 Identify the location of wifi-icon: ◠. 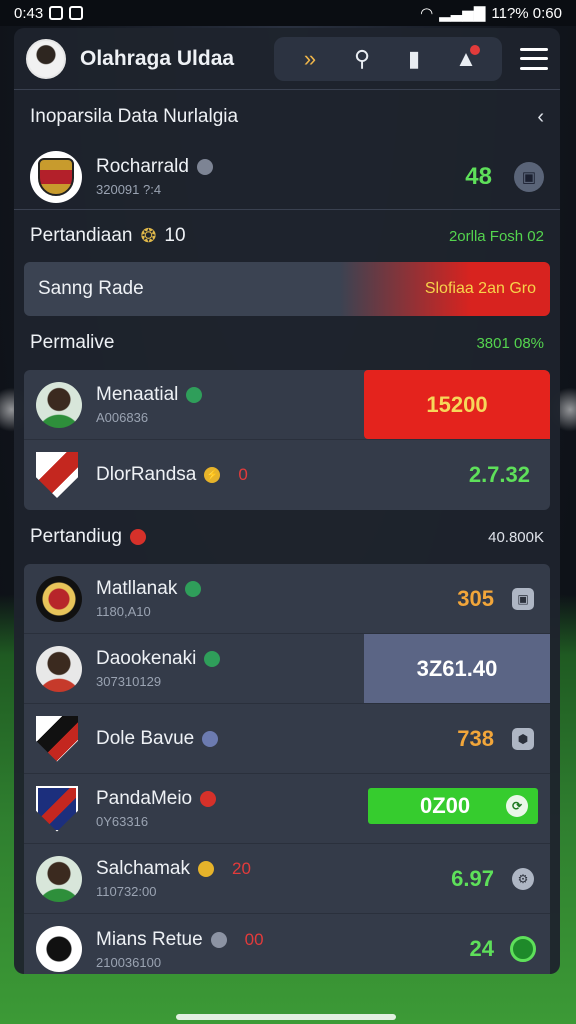
(427, 13).